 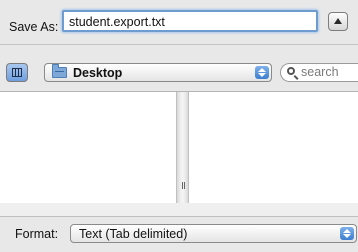 I want to click on magnifier-icon, so click(x=291, y=71).